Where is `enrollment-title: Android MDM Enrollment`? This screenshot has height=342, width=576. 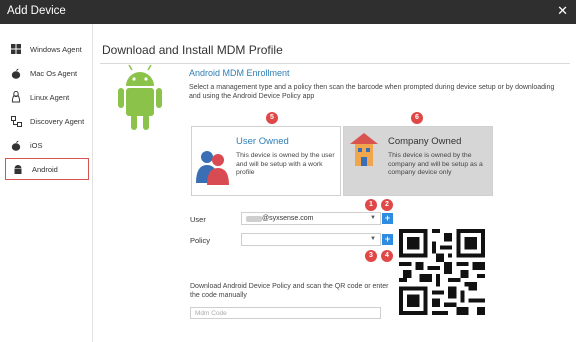
enrollment-title: Android MDM Enrollment is located at coordinates (239, 73).